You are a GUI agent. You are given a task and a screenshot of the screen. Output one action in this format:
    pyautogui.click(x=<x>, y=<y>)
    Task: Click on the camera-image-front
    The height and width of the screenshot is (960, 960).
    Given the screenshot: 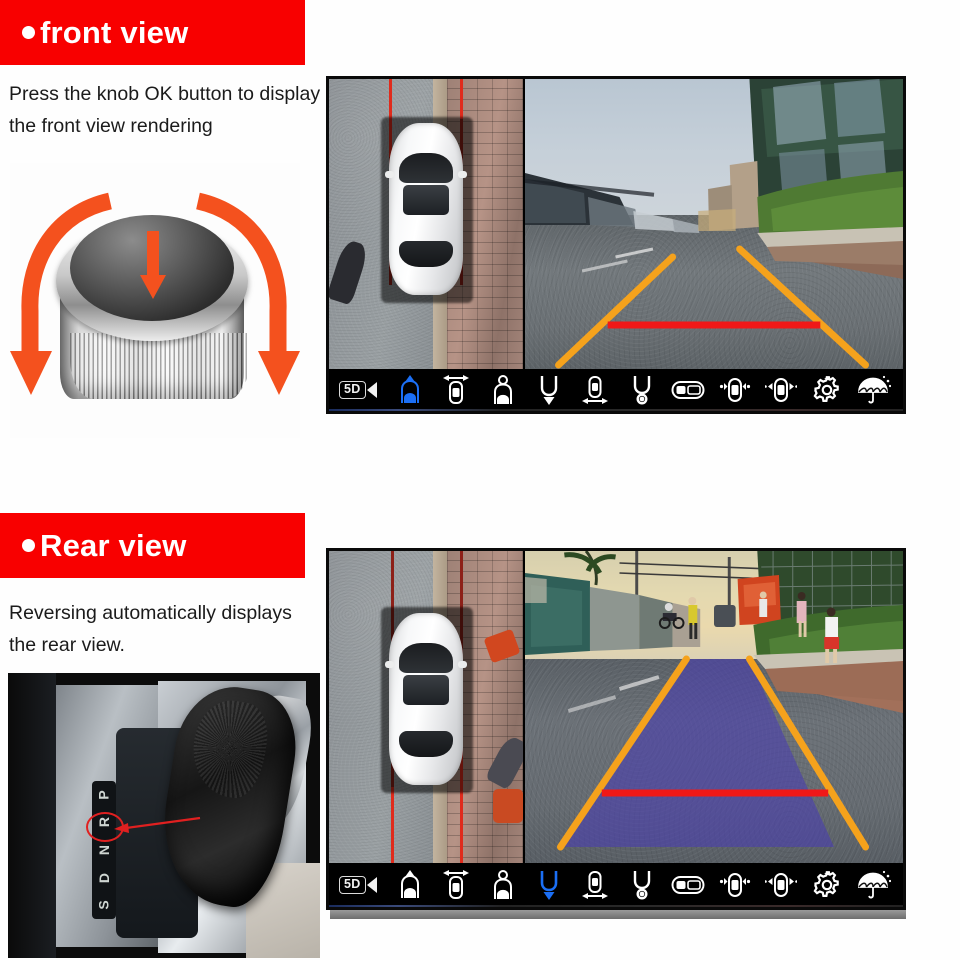 What is the action you would take?
    pyautogui.click(x=714, y=227)
    